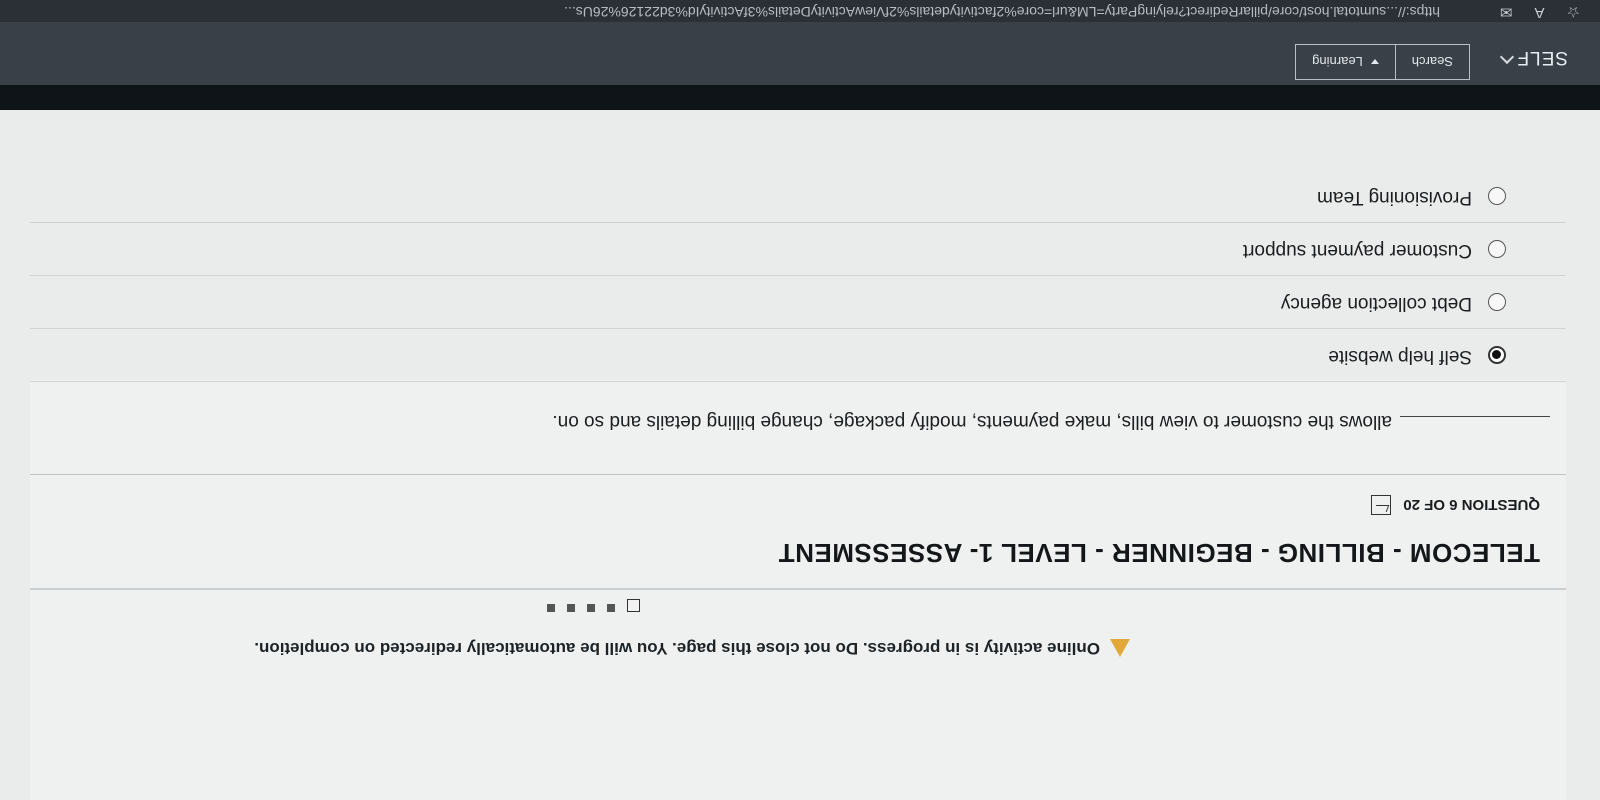  Describe the element at coordinates (1357, 250) in the screenshot. I see `option-label: Customer payment support` at that location.